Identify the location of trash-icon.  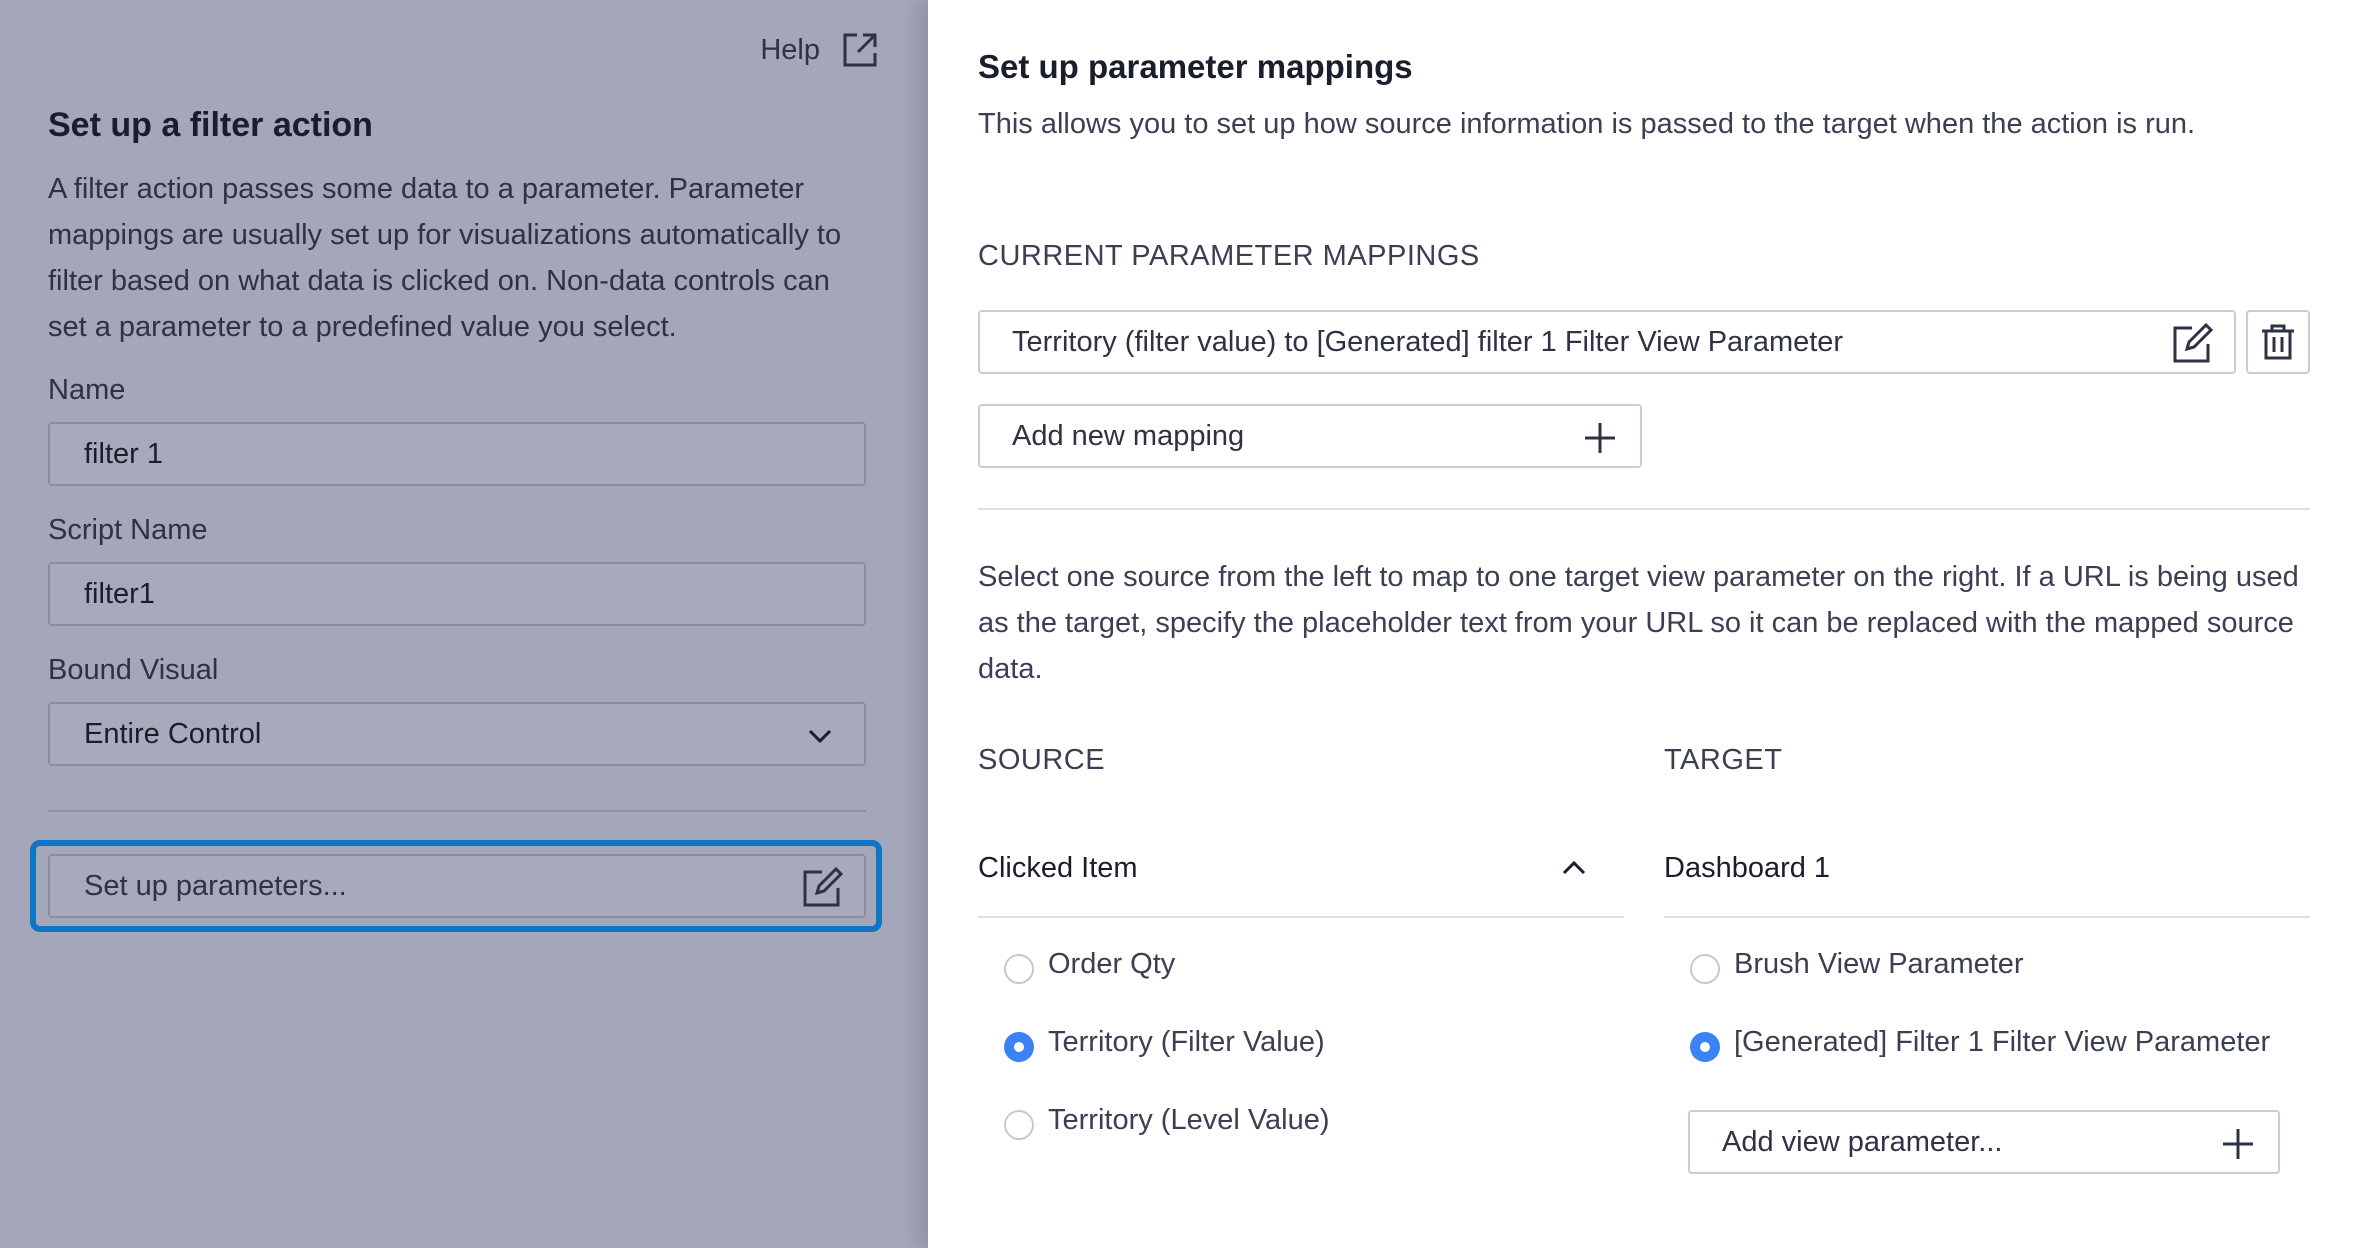
(2278, 342).